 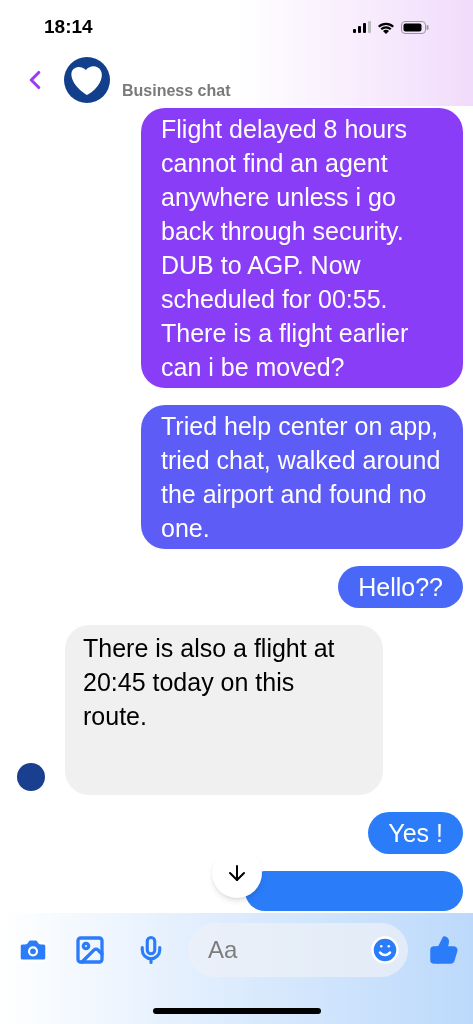 What do you see at coordinates (68, 26) in the screenshot?
I see `status-time: 18:14` at bounding box center [68, 26].